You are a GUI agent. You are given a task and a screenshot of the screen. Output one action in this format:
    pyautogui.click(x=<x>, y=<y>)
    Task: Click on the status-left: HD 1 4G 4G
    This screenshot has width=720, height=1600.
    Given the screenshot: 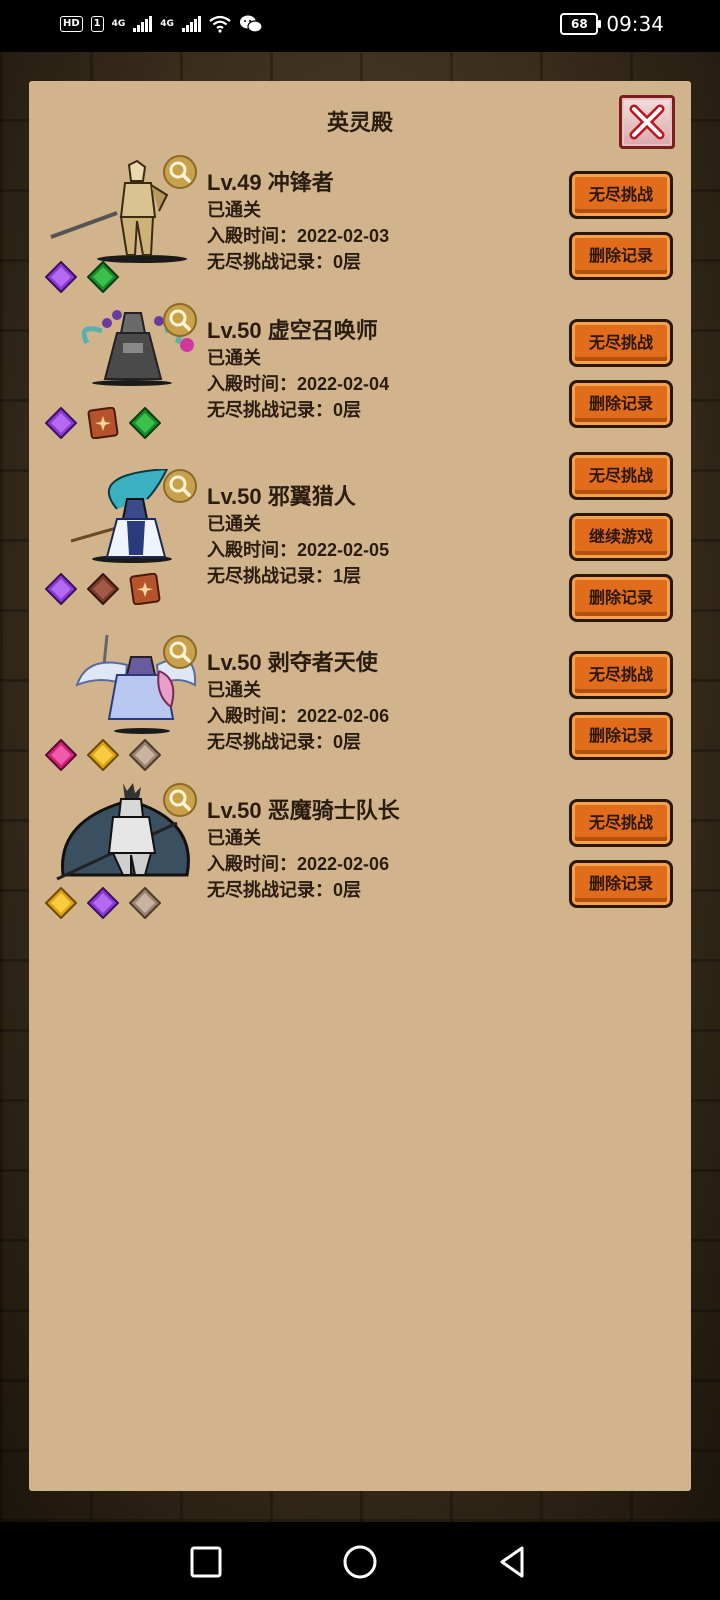 What is the action you would take?
    pyautogui.click(x=161, y=24)
    